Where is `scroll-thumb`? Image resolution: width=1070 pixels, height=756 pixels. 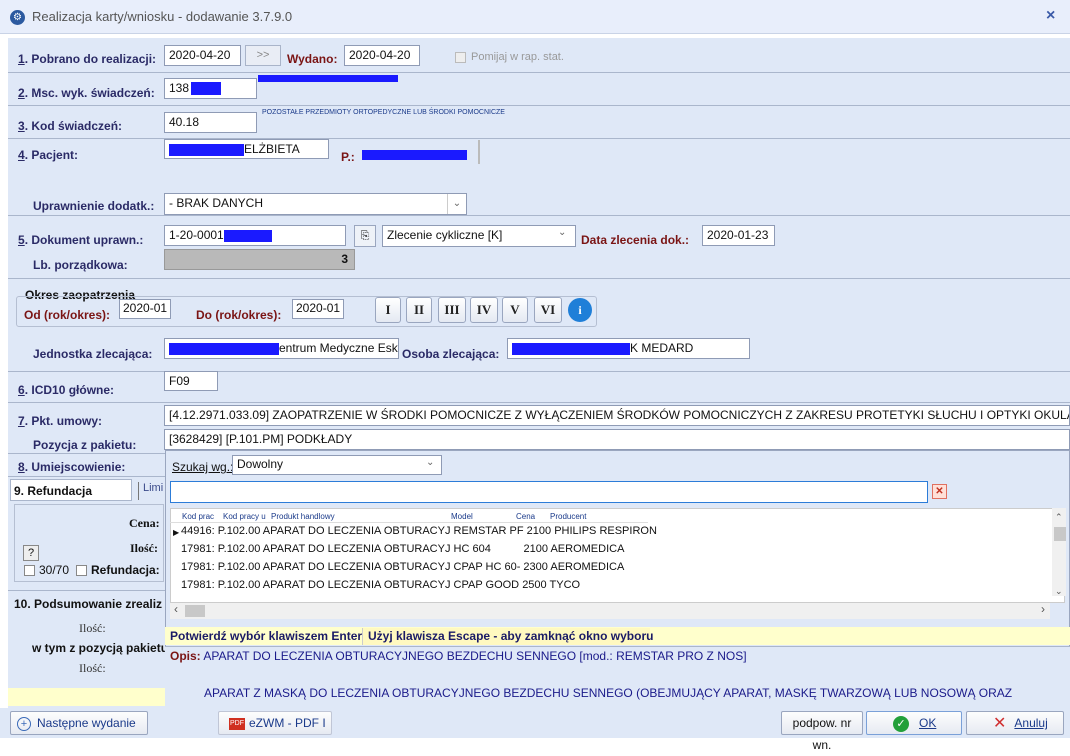 scroll-thumb is located at coordinates (1060, 534).